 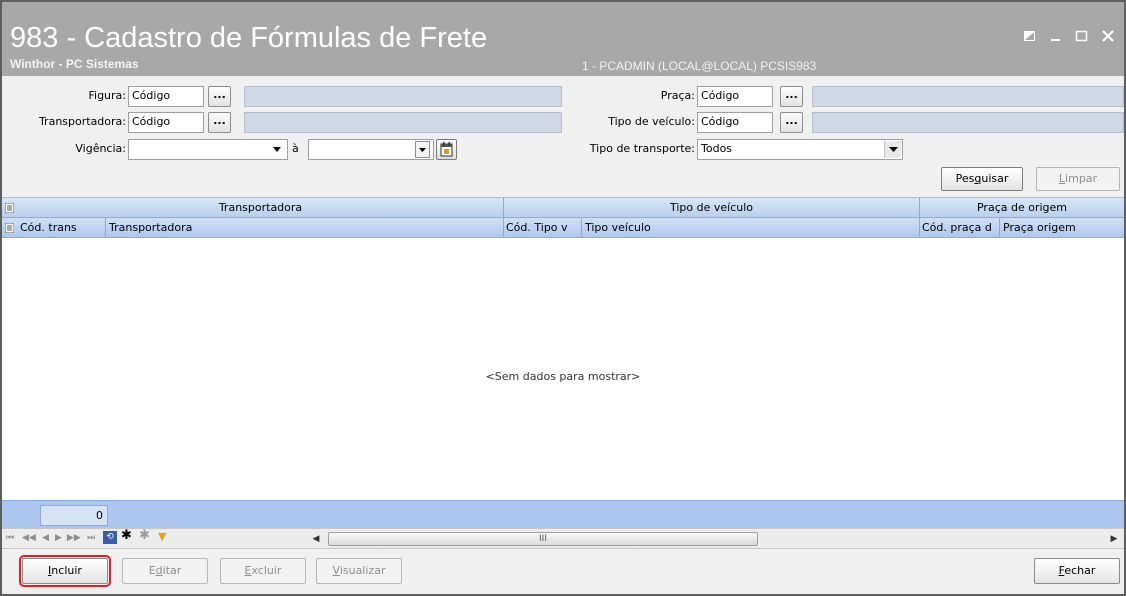 I want to click on fechar-button: Fechar, so click(x=1077, y=571).